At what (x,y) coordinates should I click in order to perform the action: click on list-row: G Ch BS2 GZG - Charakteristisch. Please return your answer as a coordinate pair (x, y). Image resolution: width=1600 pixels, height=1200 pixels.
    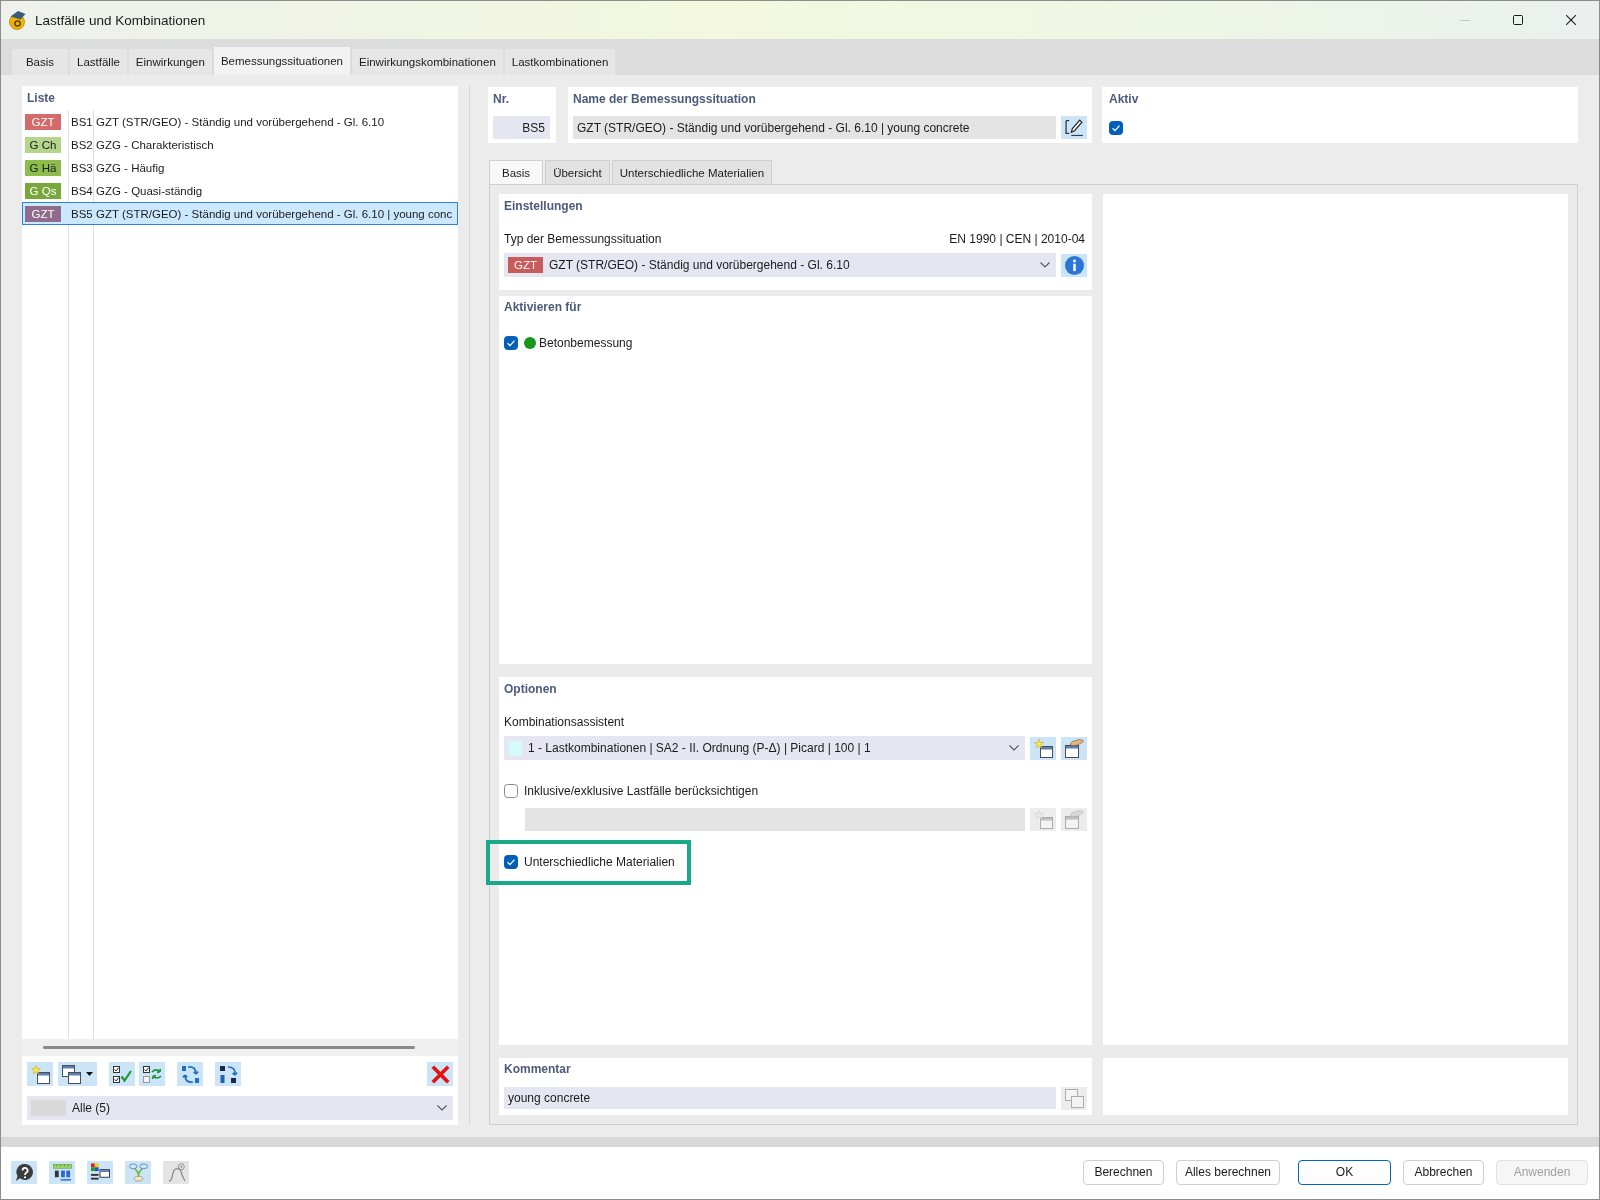
    Looking at the image, I should click on (240, 144).